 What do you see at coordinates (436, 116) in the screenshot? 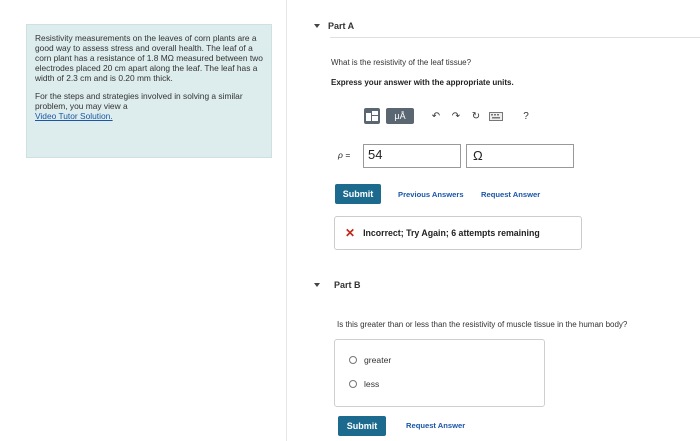
I see `undo-icon: ↶` at bounding box center [436, 116].